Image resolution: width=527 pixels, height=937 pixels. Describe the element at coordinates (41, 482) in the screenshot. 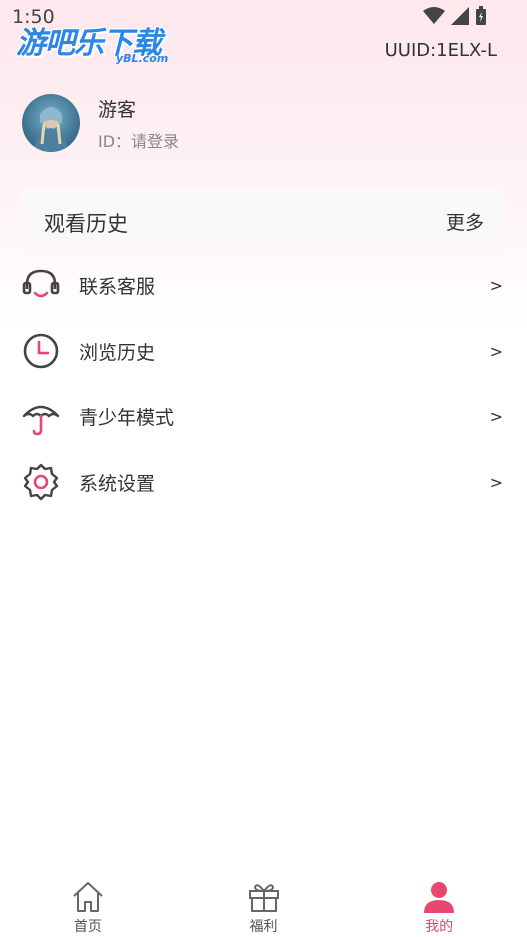

I see `gear-icon` at that location.